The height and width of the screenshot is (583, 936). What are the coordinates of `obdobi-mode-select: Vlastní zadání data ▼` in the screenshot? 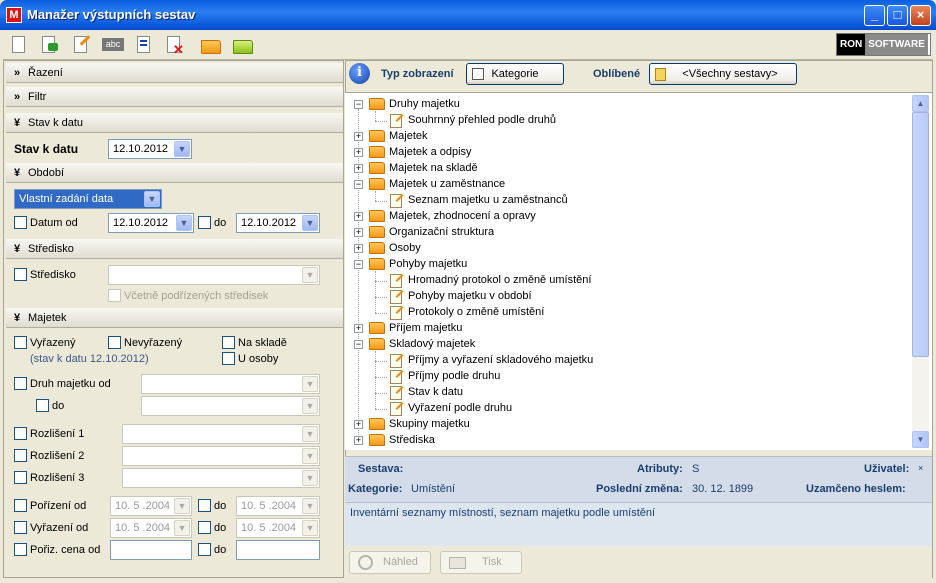 It's located at (88, 199).